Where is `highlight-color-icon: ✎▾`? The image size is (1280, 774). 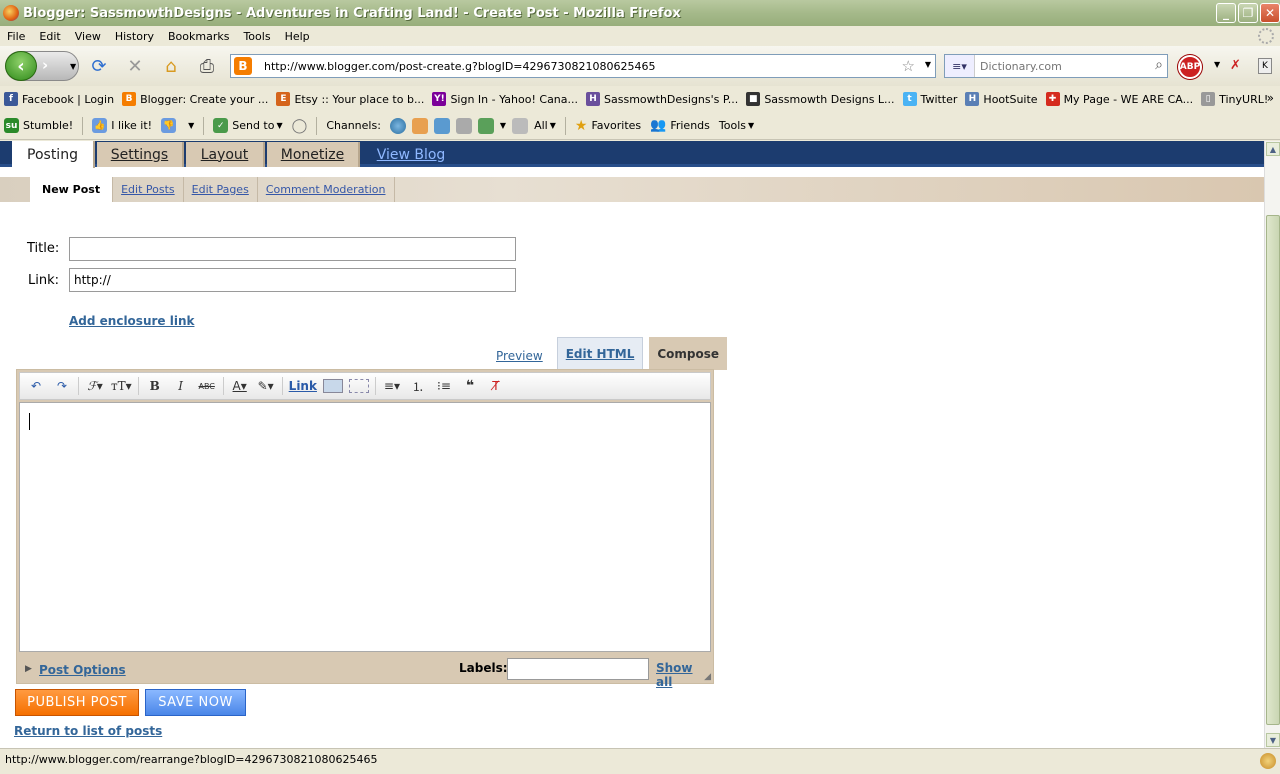 highlight-color-icon: ✎▾ is located at coordinates (266, 386).